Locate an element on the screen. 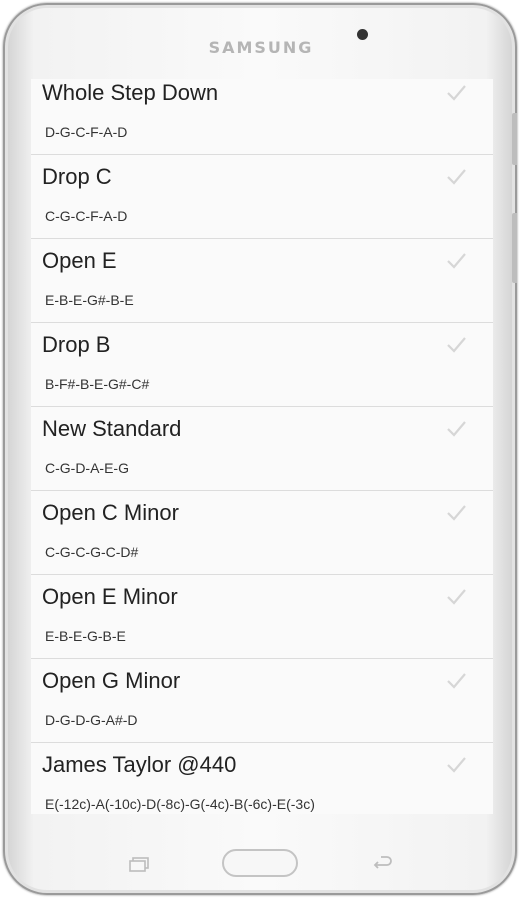  tuning-notes: E-B-E-G-B-E is located at coordinates (85, 636).